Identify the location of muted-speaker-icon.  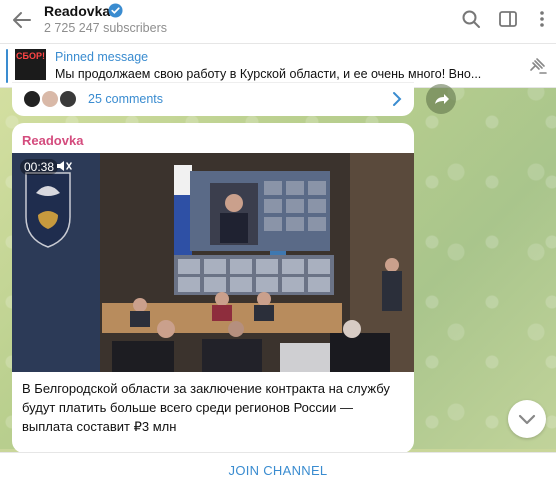
(64, 166).